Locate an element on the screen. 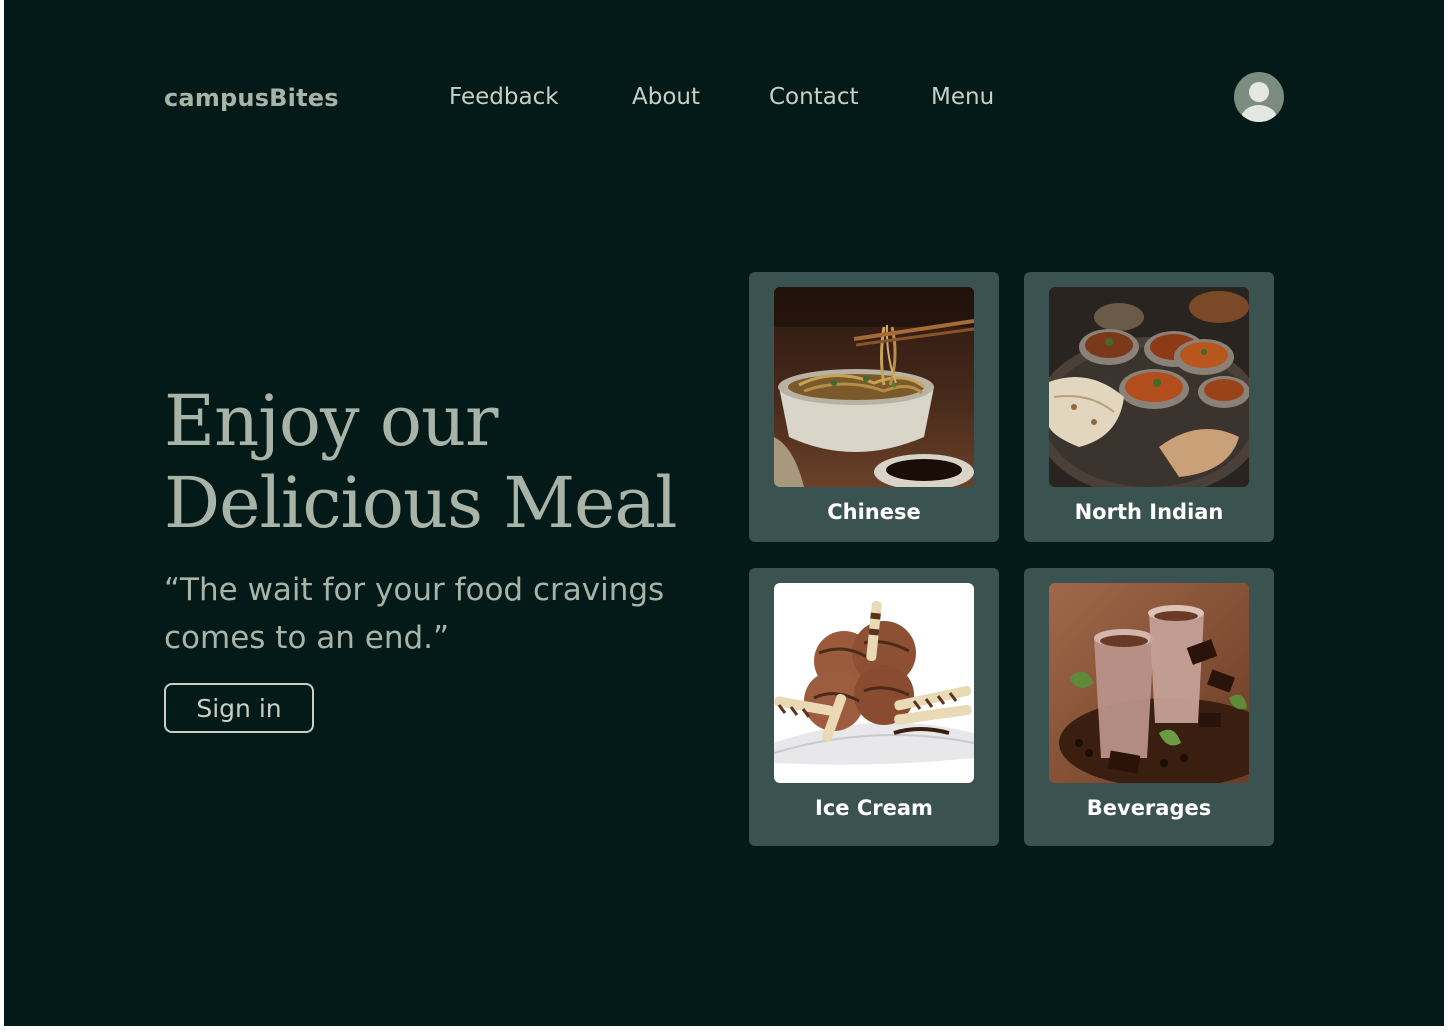 The height and width of the screenshot is (1032, 1448). category-label: Chinese is located at coordinates (874, 512).